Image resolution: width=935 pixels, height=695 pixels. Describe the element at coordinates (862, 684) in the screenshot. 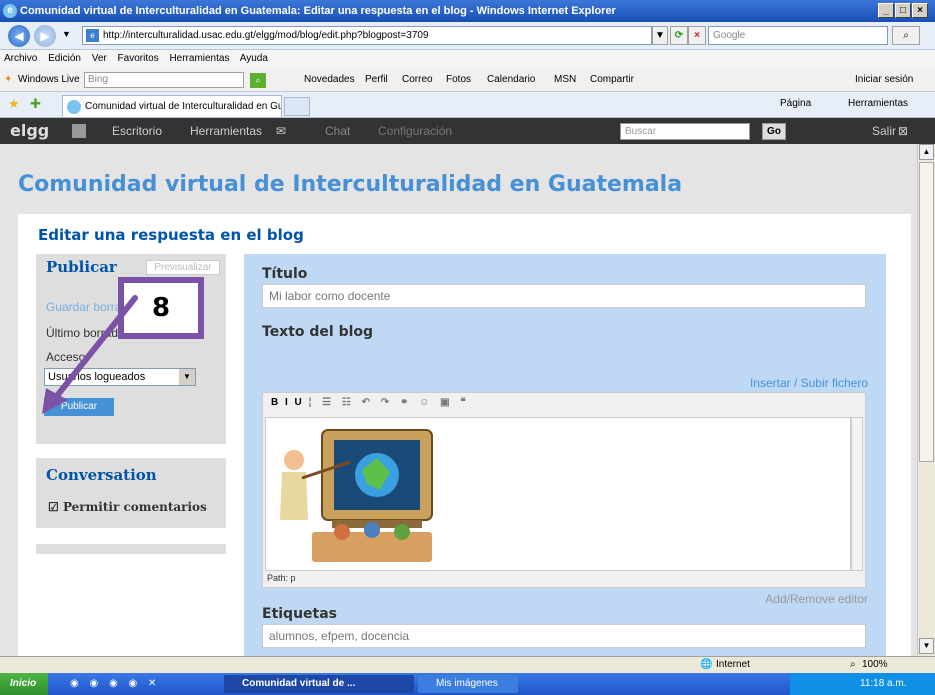

I see `system-tray: 11:18 a.m.` at that location.